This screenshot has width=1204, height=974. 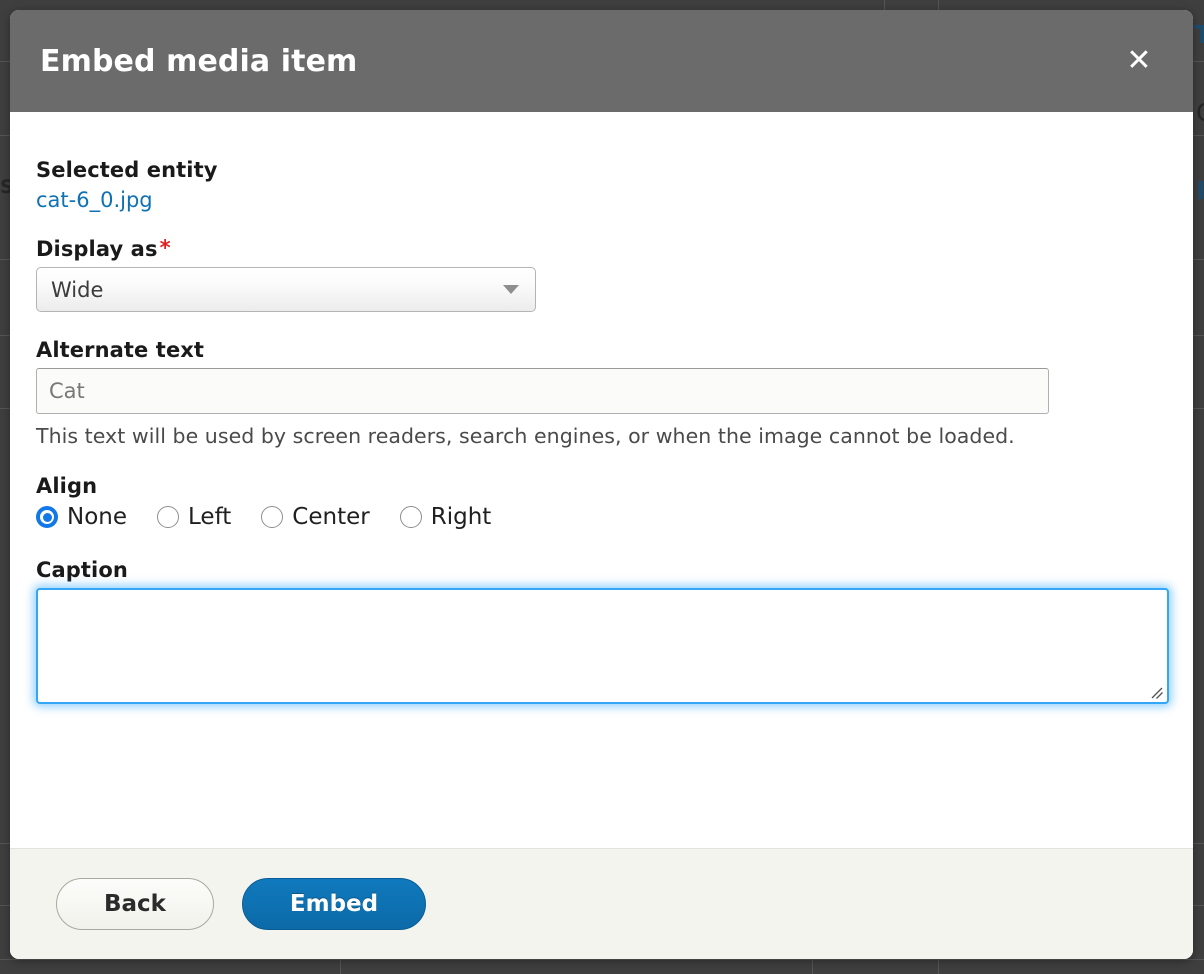 I want to click on display-as-label: Display as*, so click(x=601, y=248).